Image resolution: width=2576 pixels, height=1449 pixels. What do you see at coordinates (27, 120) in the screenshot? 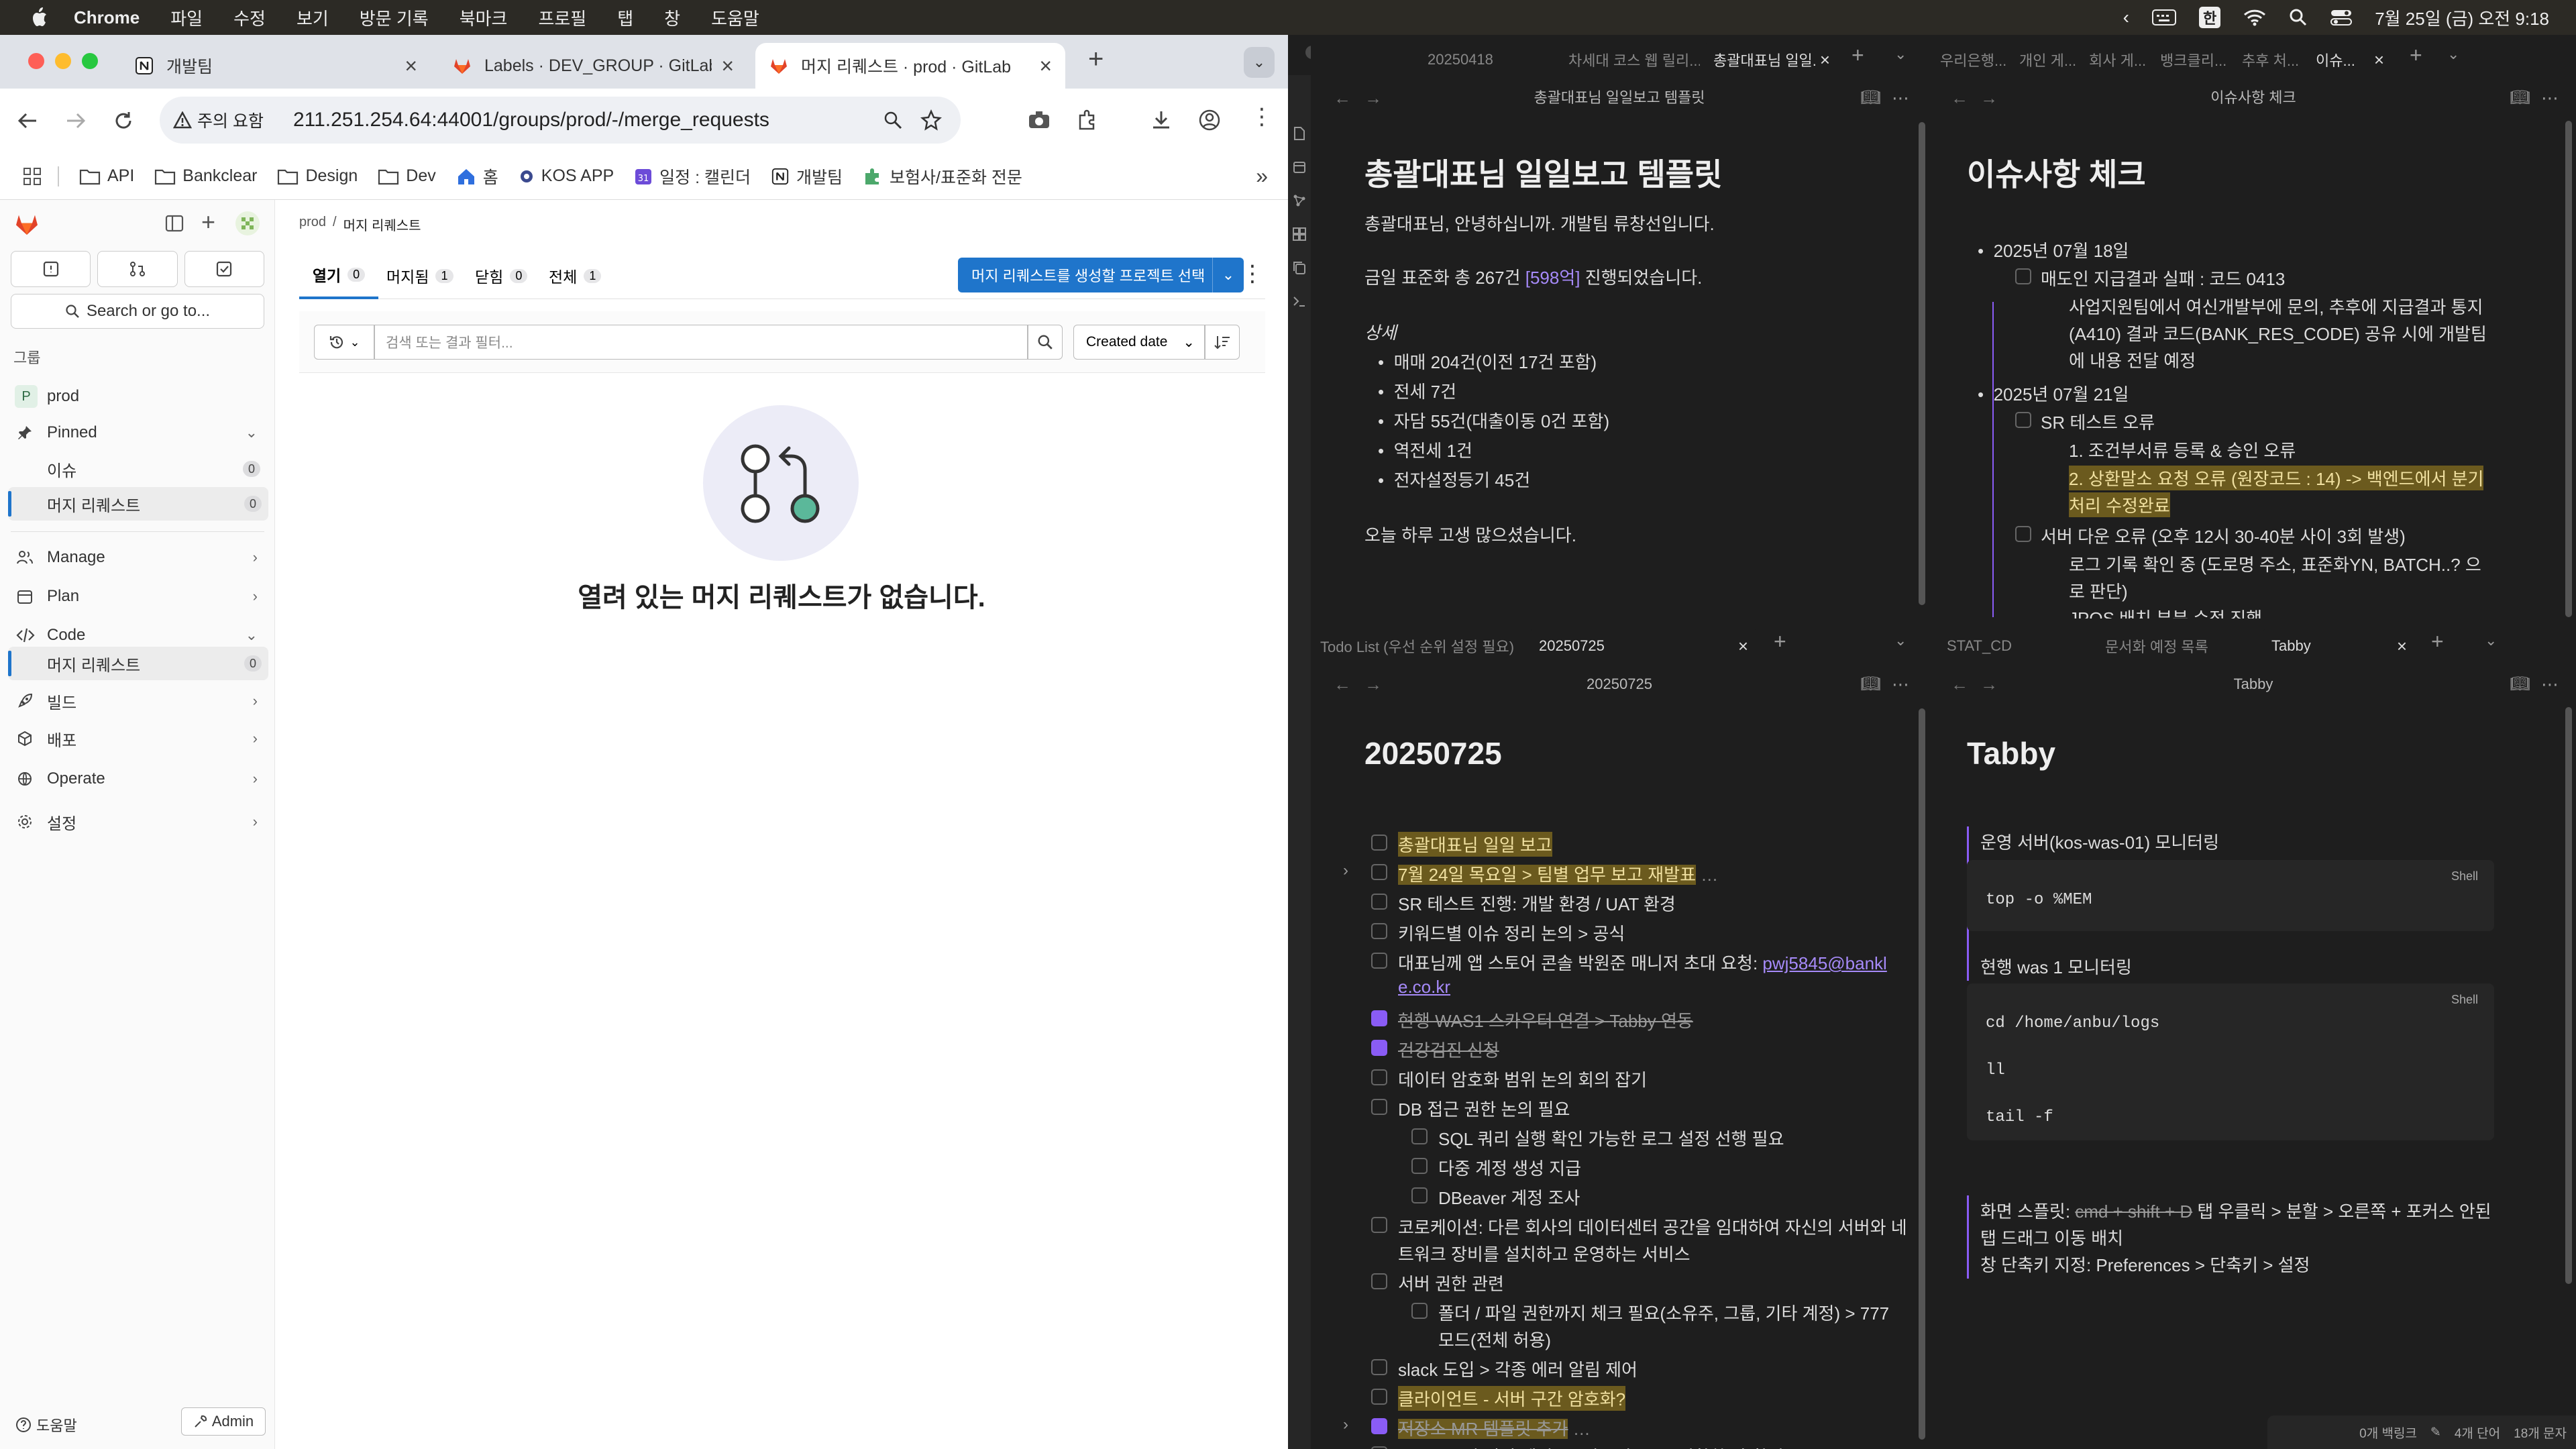
I see `back-arrow-icon` at bounding box center [27, 120].